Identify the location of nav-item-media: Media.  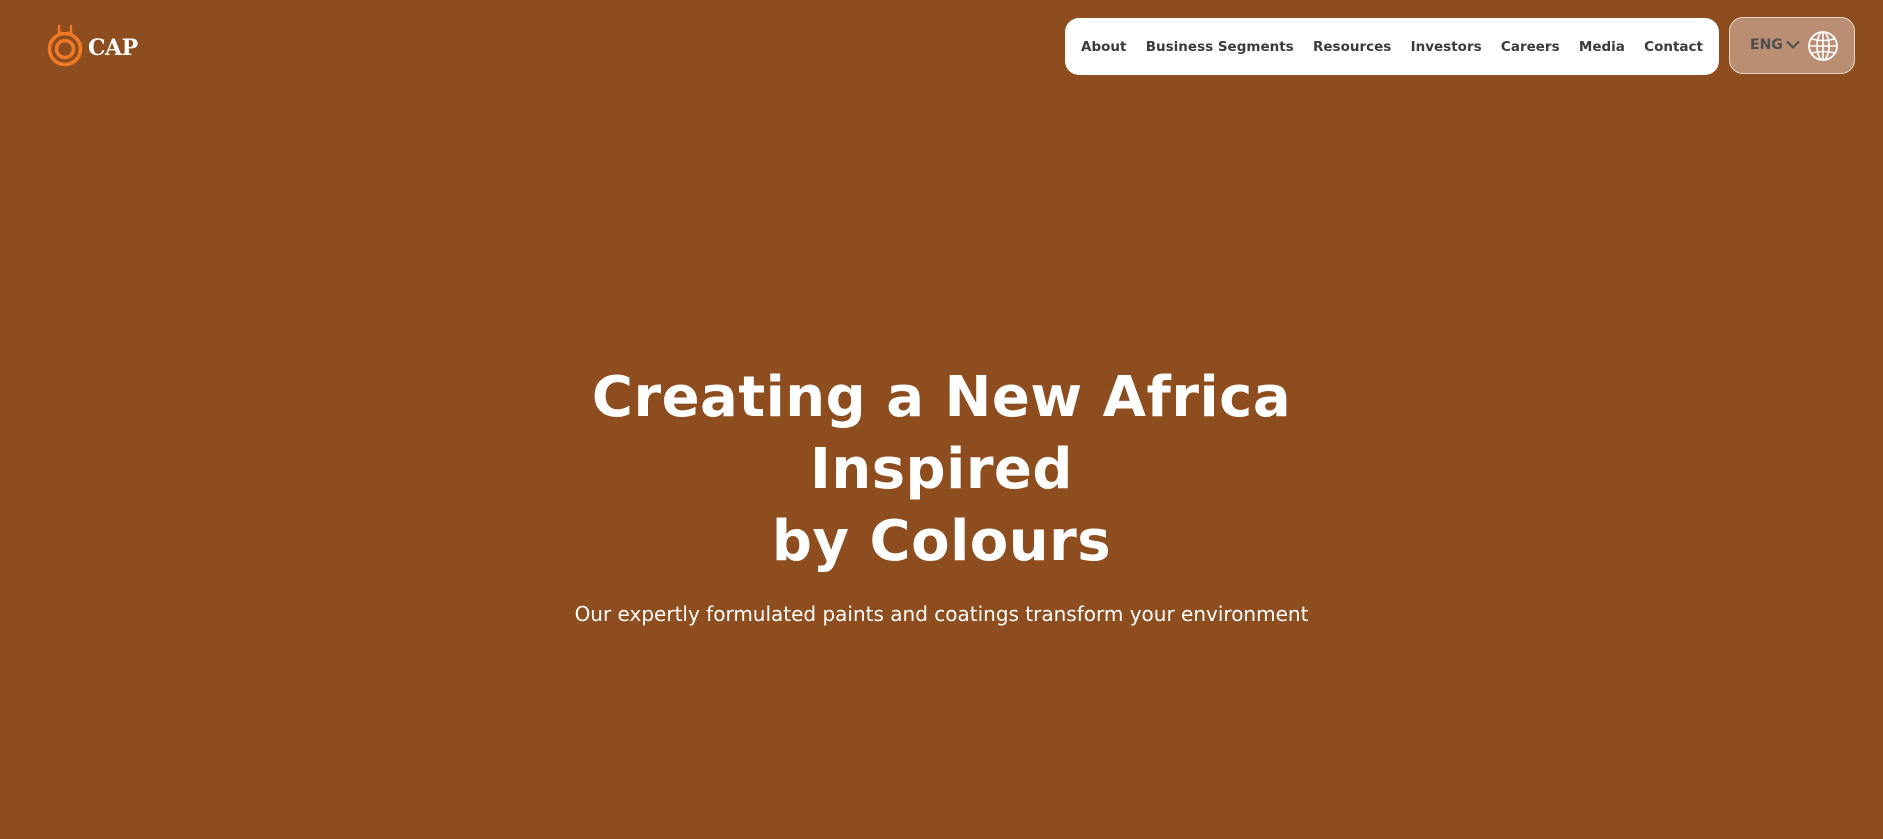
(1602, 47).